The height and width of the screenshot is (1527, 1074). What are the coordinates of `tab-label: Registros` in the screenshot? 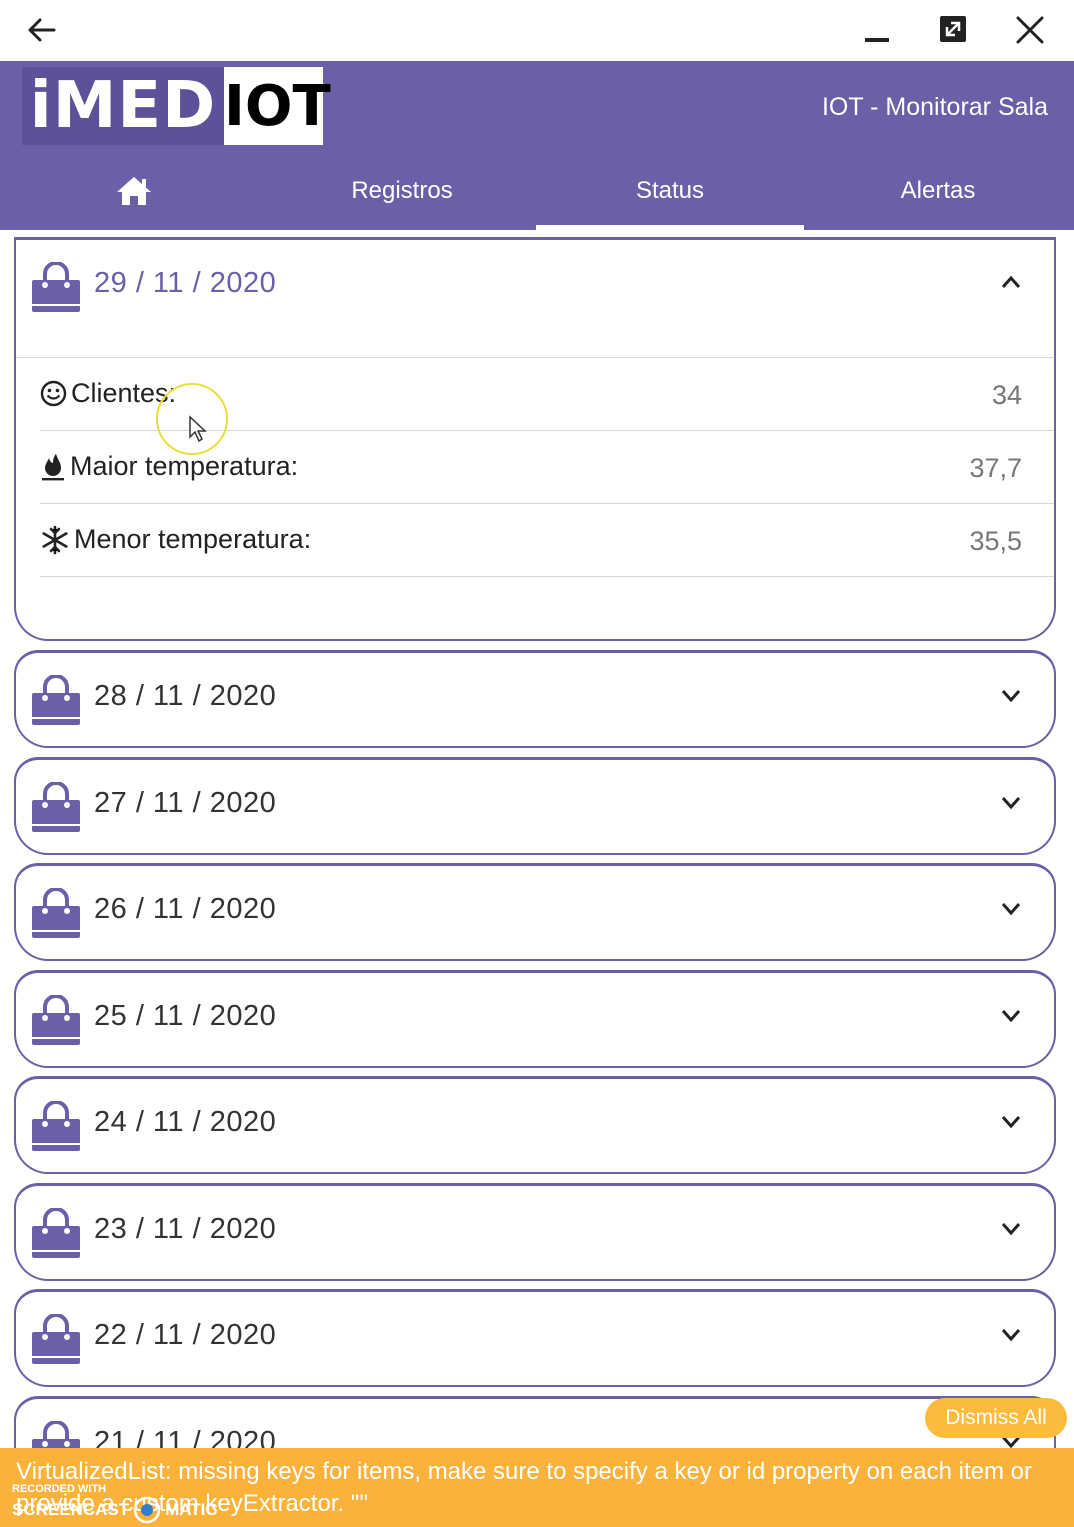 It's located at (402, 190).